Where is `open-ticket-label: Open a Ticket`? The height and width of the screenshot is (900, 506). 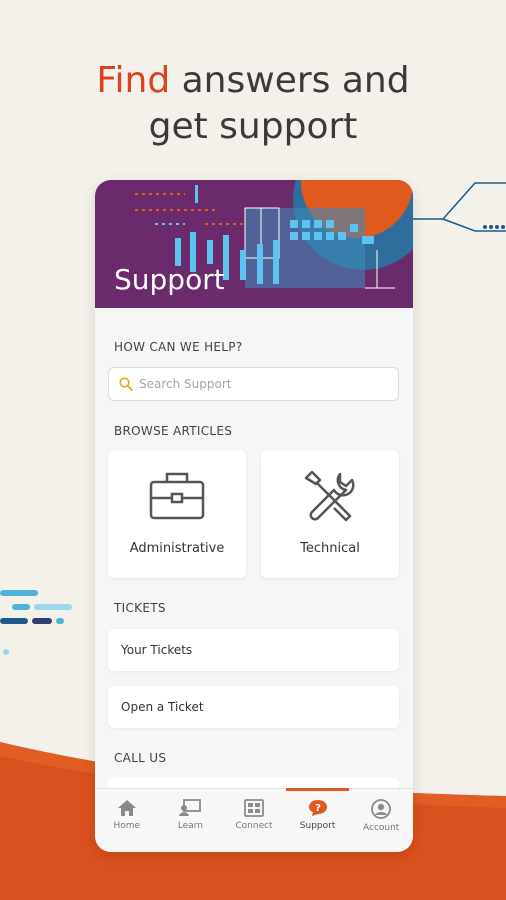 open-ticket-label: Open a Ticket is located at coordinates (162, 707).